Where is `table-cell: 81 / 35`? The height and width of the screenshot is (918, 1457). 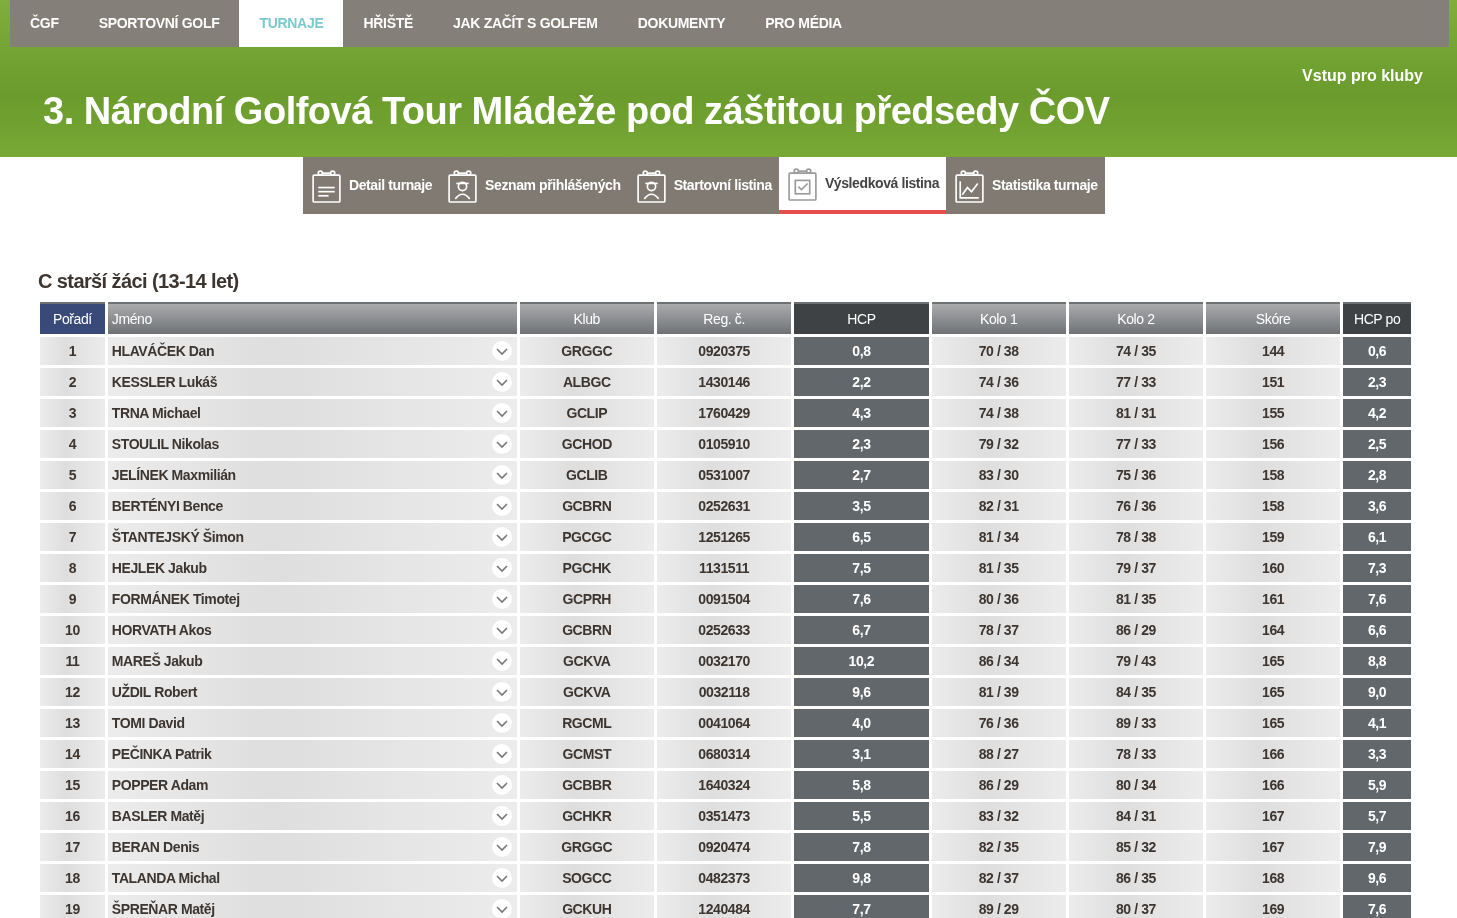
table-cell: 81 / 35 is located at coordinates (1136, 597).